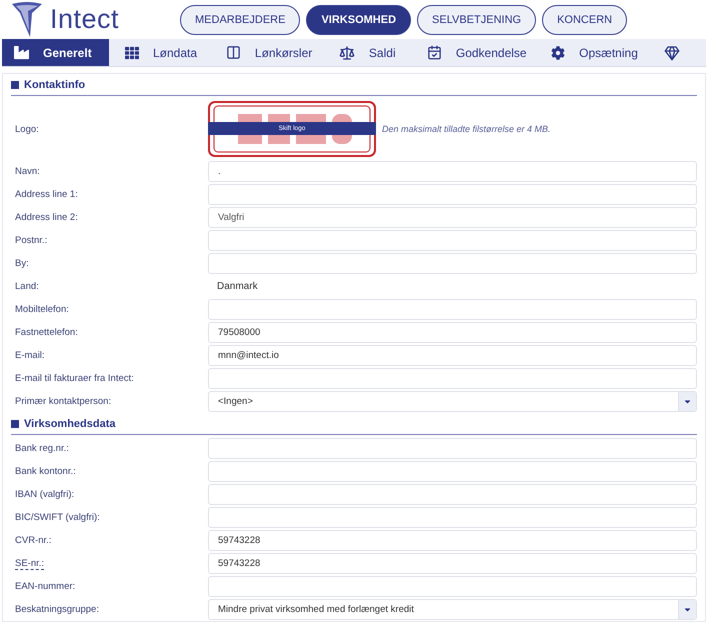  What do you see at coordinates (132, 53) in the screenshot?
I see `grid-icon` at bounding box center [132, 53].